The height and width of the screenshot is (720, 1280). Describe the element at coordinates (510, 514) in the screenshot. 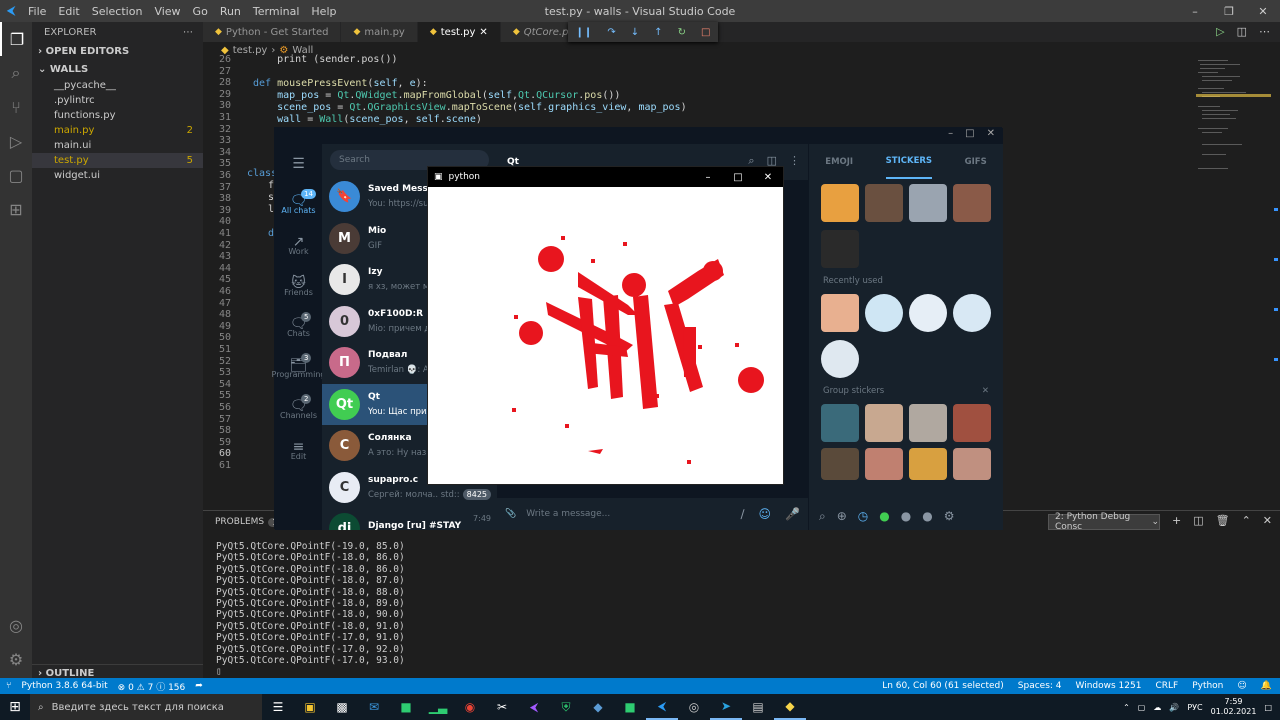

I see `attach-icon: 📎` at that location.